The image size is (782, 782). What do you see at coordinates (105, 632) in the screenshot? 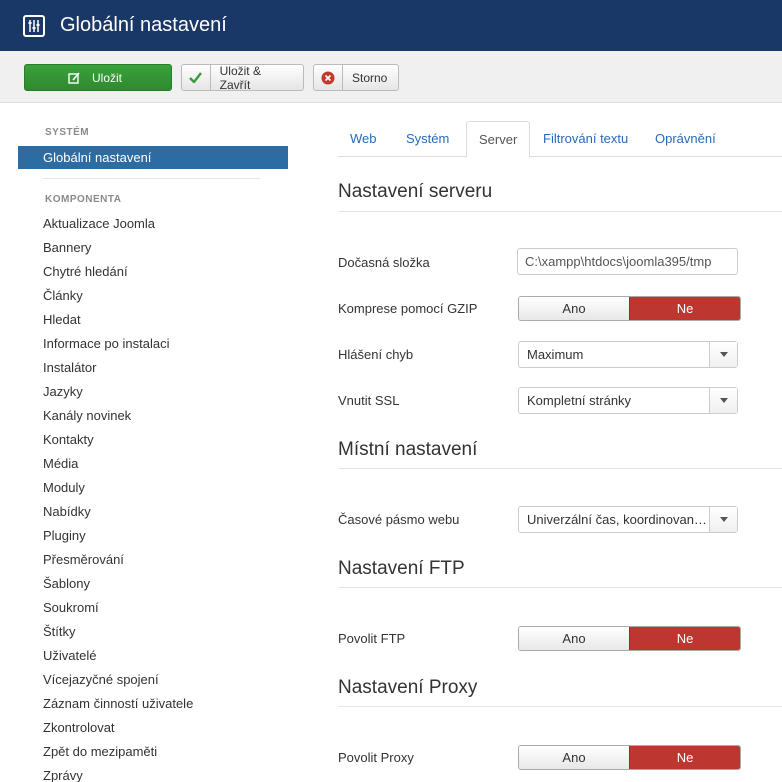
I see `sidebar-item: Štítky` at bounding box center [105, 632].